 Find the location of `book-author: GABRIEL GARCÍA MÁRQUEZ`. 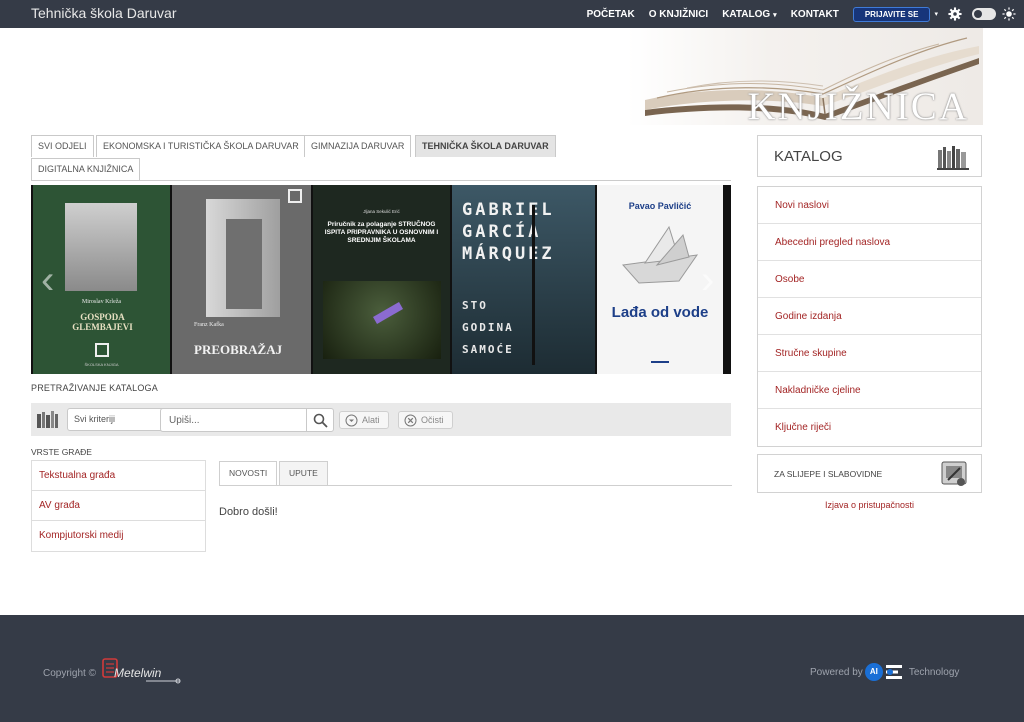

book-author: GABRIEL GARCÍA MÁRQUEZ is located at coordinates (508, 232).